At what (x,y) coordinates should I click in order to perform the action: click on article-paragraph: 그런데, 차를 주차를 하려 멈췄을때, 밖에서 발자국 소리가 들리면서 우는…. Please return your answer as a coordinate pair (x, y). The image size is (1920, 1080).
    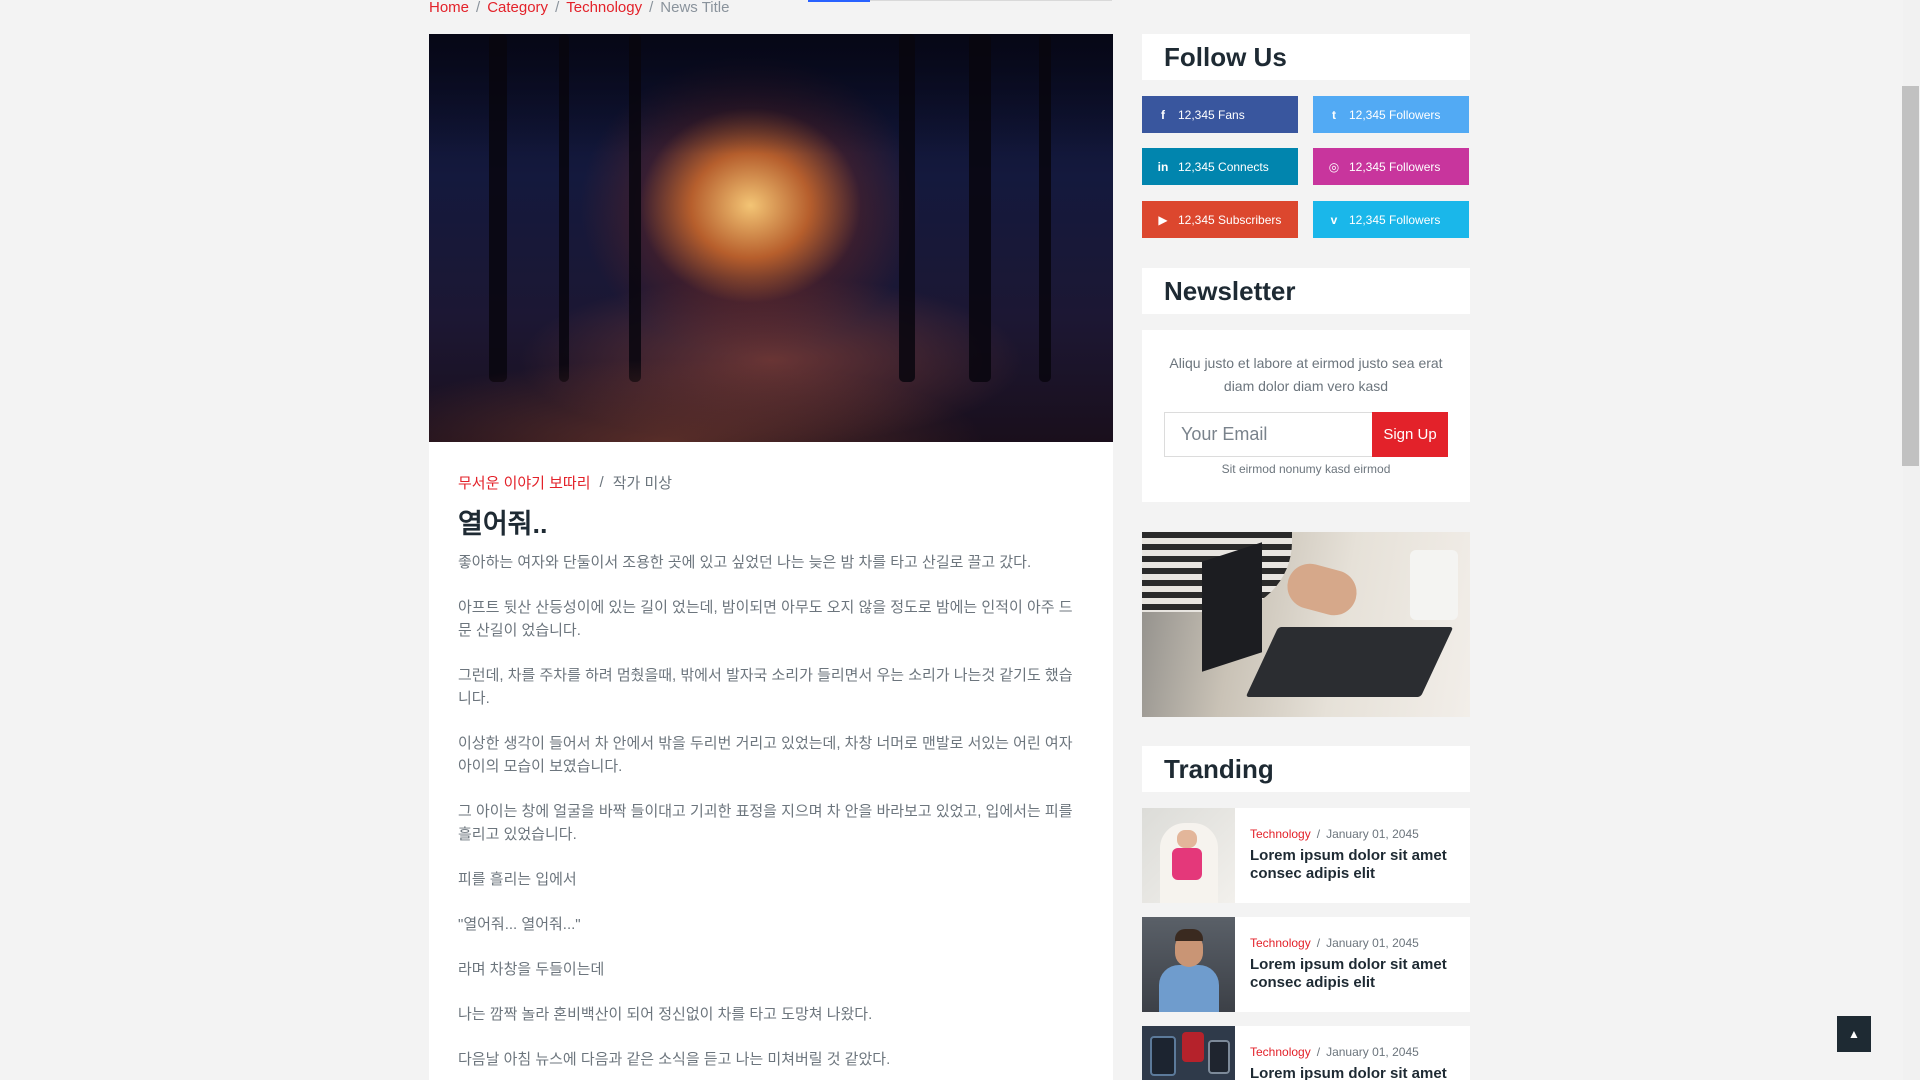
    Looking at the image, I should click on (765, 687).